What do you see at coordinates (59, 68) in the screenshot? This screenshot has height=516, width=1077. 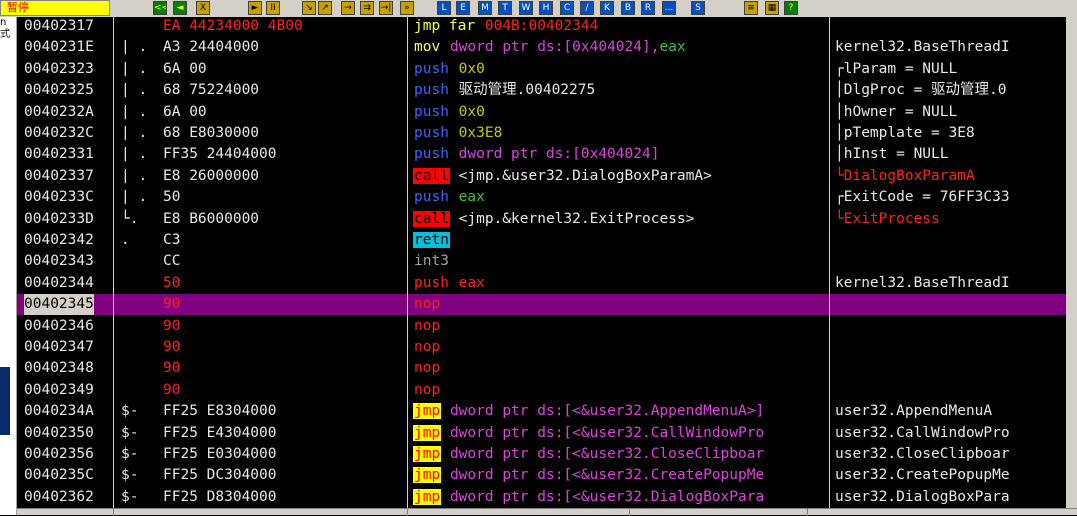 I see `address-cell: 00402323` at bounding box center [59, 68].